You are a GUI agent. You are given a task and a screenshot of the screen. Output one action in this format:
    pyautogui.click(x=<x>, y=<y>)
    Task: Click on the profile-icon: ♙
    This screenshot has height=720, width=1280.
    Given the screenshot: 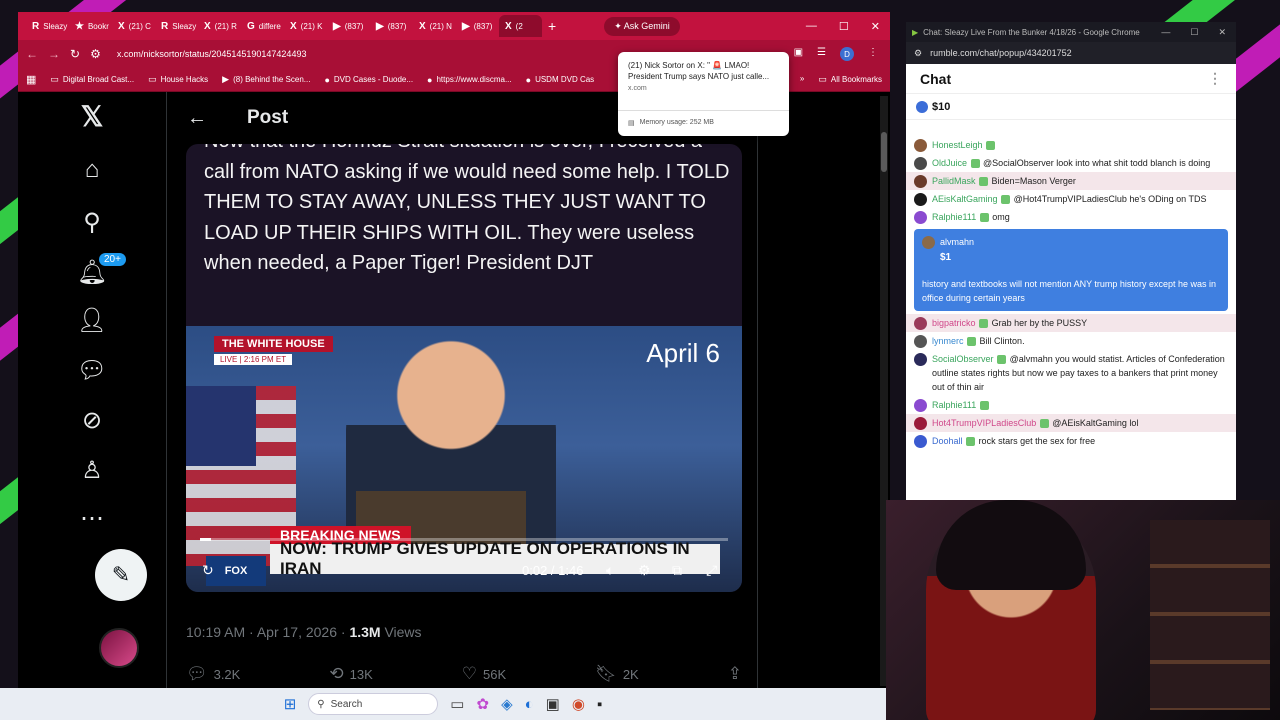 What is the action you would take?
    pyautogui.click(x=92, y=470)
    